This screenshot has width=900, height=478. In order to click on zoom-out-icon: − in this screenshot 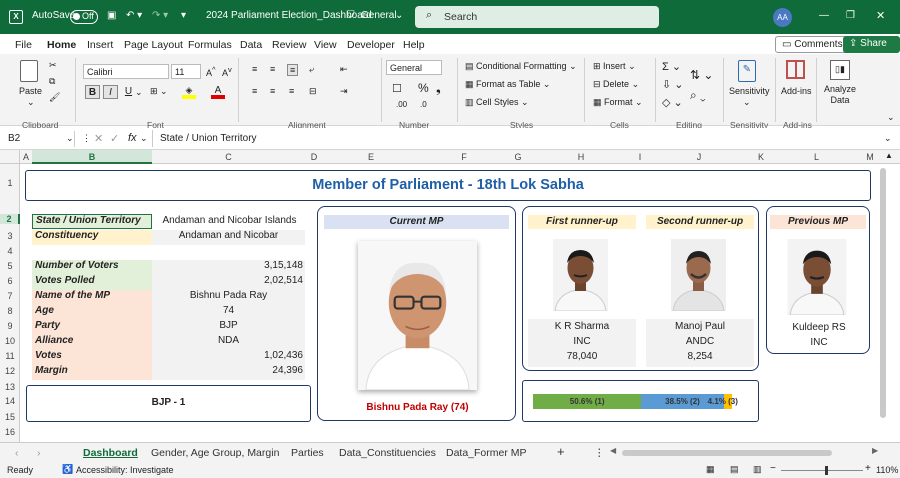, I will do `click(773, 468)`.